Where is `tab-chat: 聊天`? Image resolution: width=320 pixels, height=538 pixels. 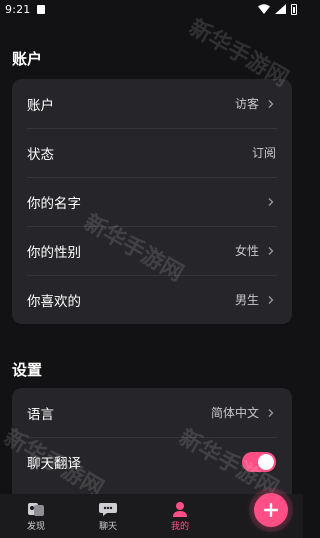 tab-chat: 聊天 is located at coordinates (108, 516).